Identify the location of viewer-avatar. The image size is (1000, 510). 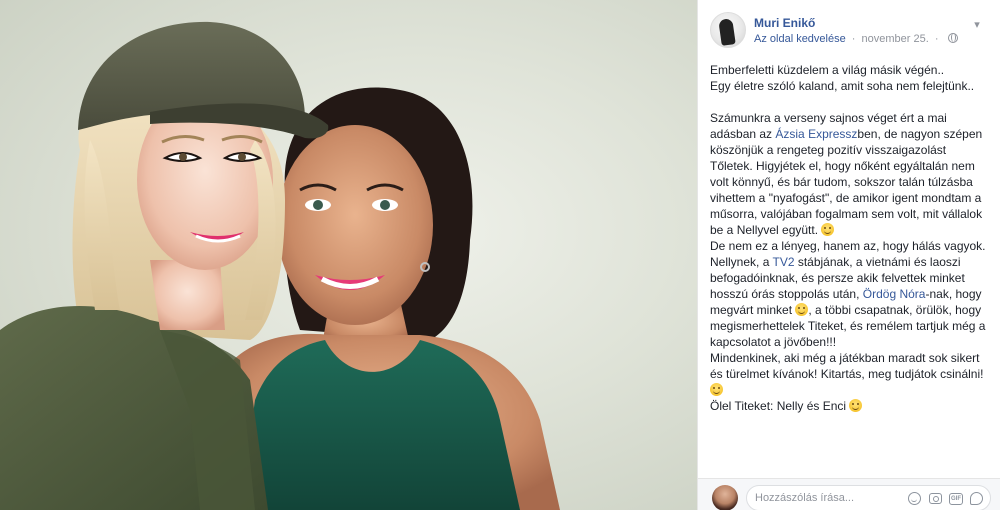
(725, 497).